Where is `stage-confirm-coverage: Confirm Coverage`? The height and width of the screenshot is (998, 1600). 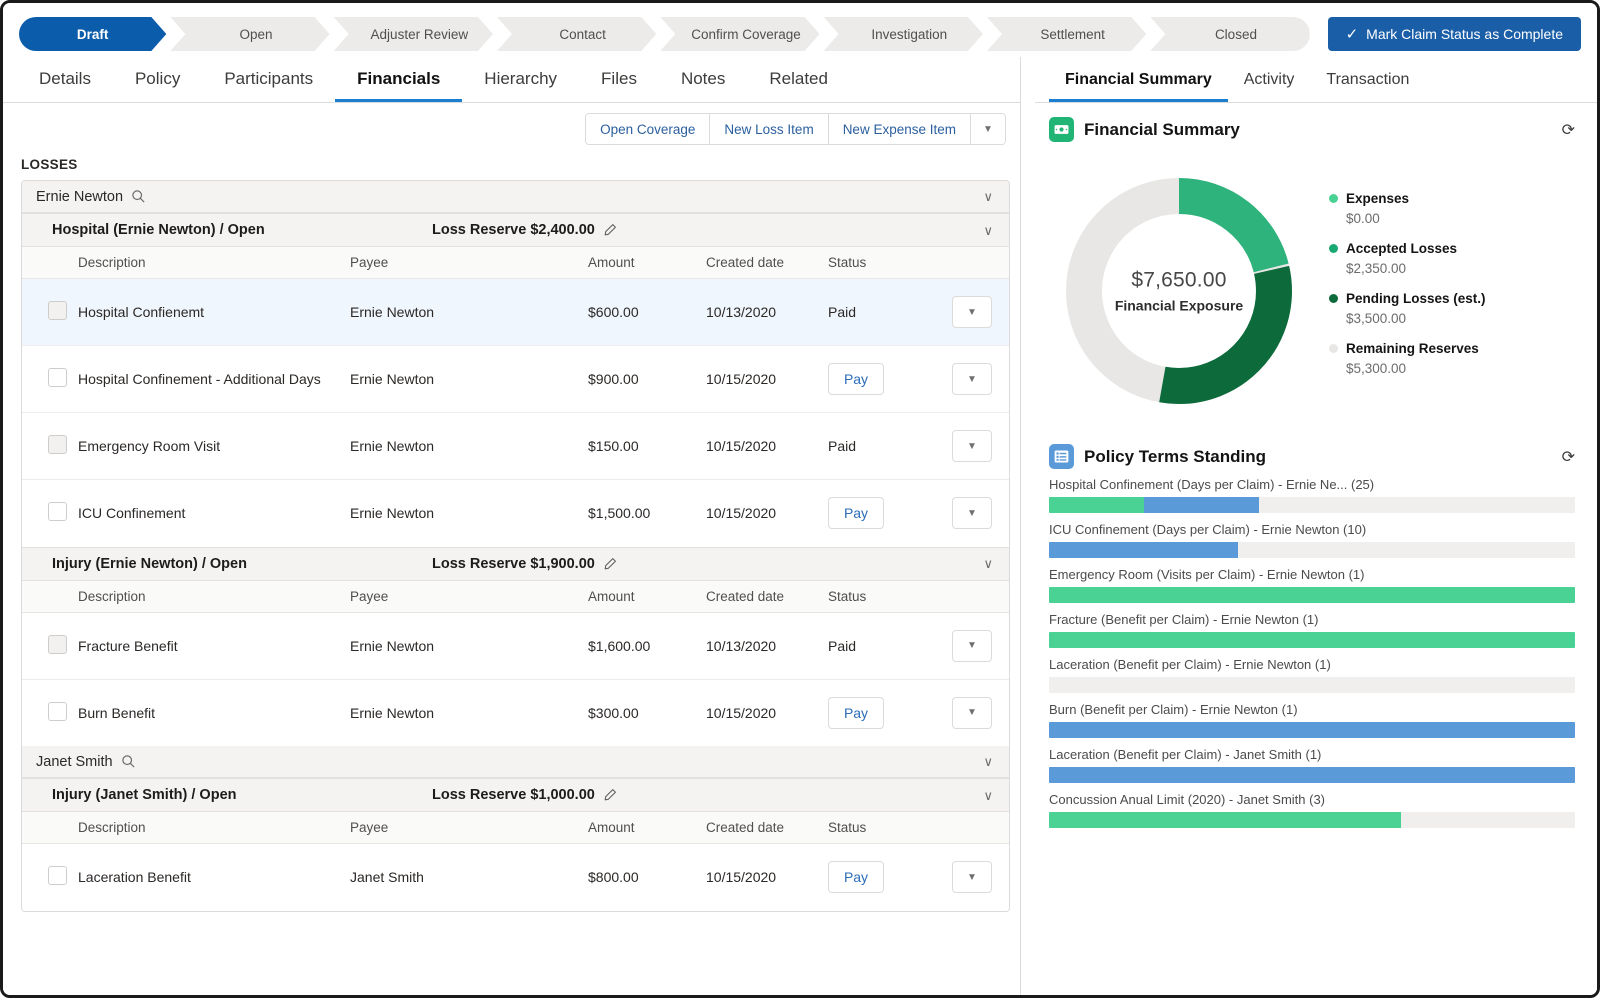 stage-confirm-coverage: Confirm Coverage is located at coordinates (739, 34).